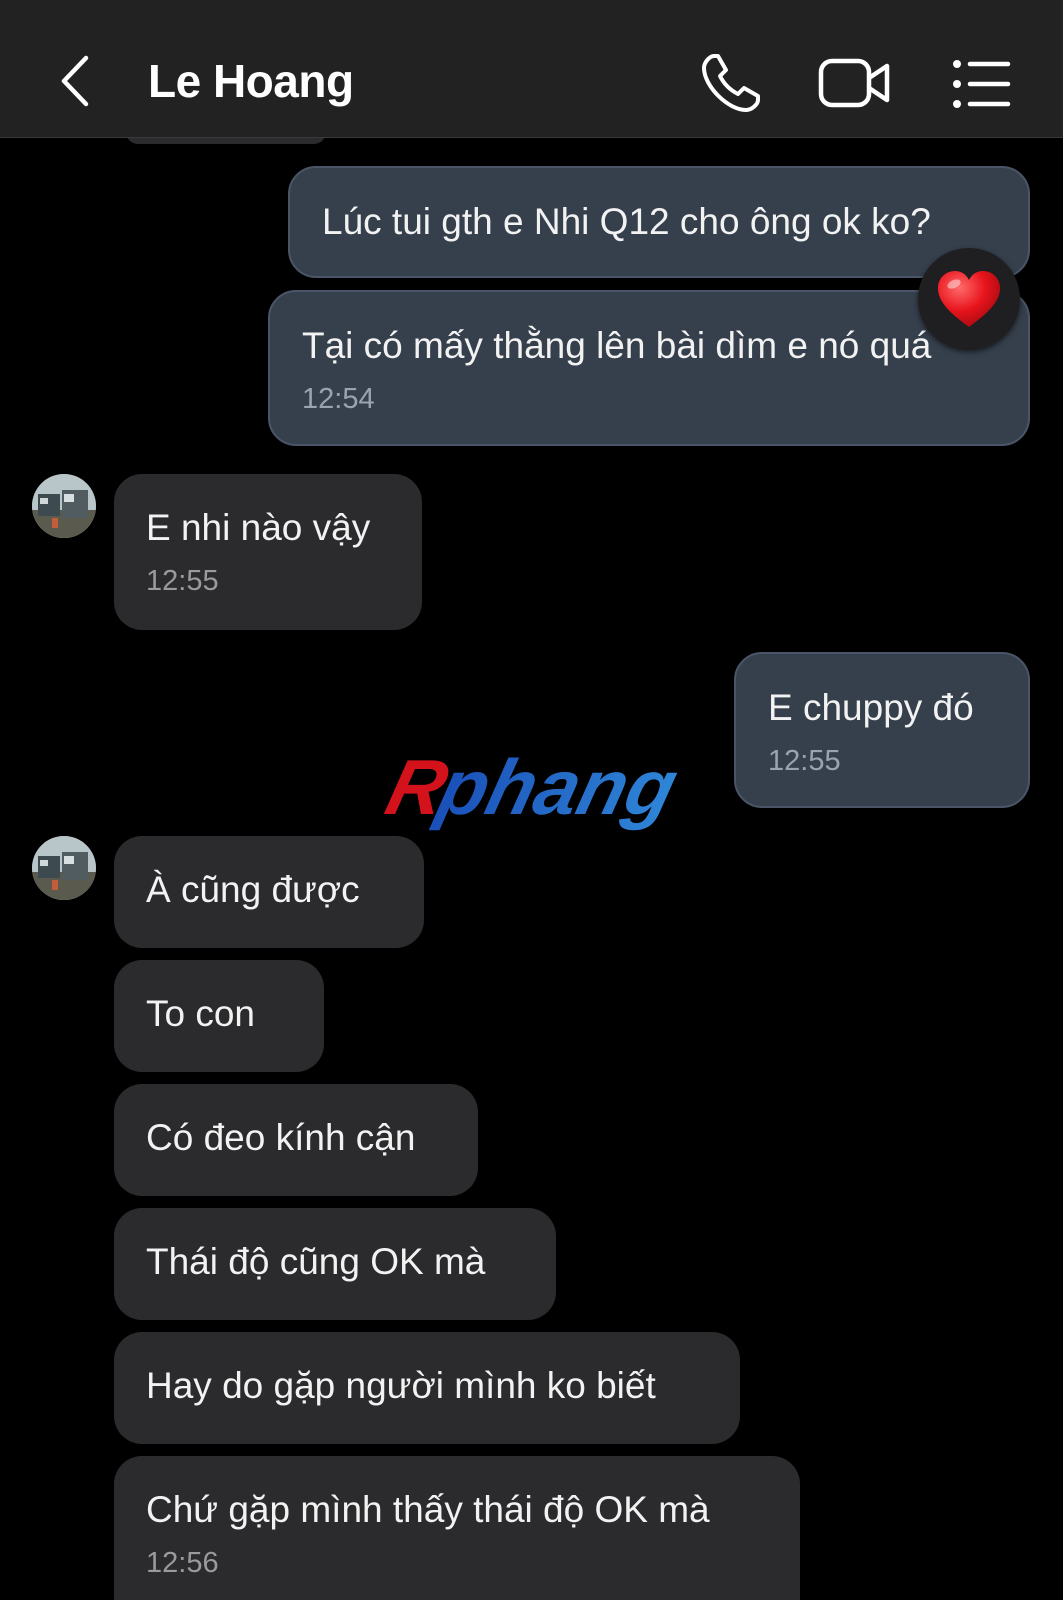  What do you see at coordinates (281, 1137) in the screenshot?
I see `message-text: Có đeo kính cận` at bounding box center [281, 1137].